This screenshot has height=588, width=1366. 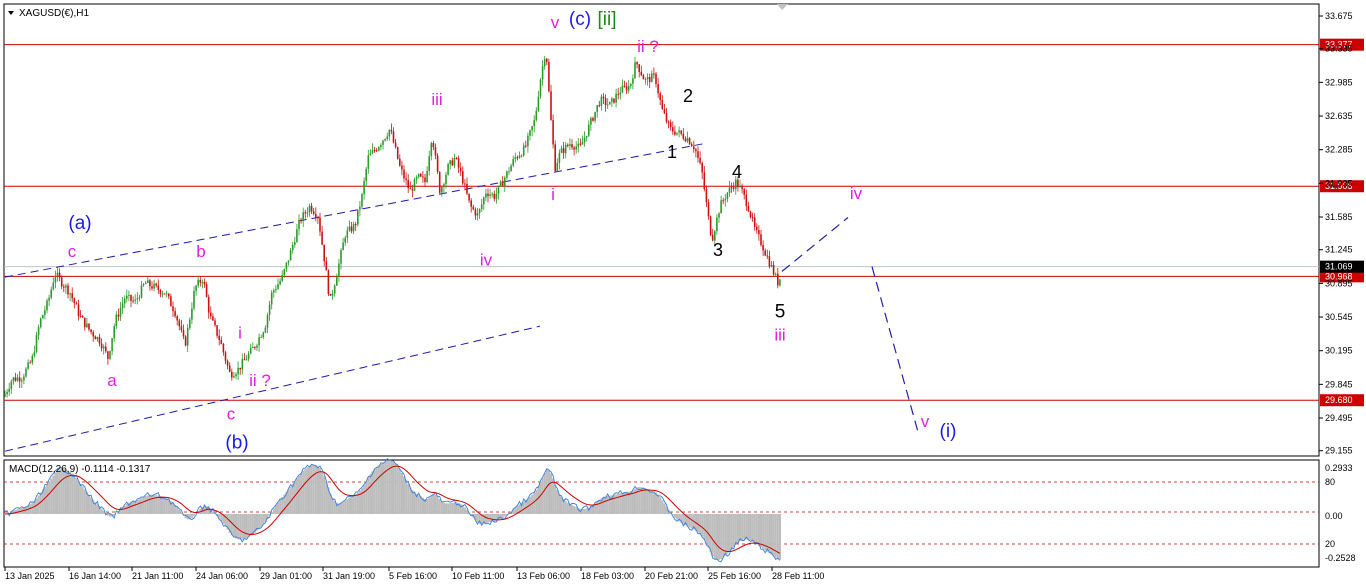 What do you see at coordinates (1339, 116) in the screenshot?
I see `y-tick-label: 32.635` at bounding box center [1339, 116].